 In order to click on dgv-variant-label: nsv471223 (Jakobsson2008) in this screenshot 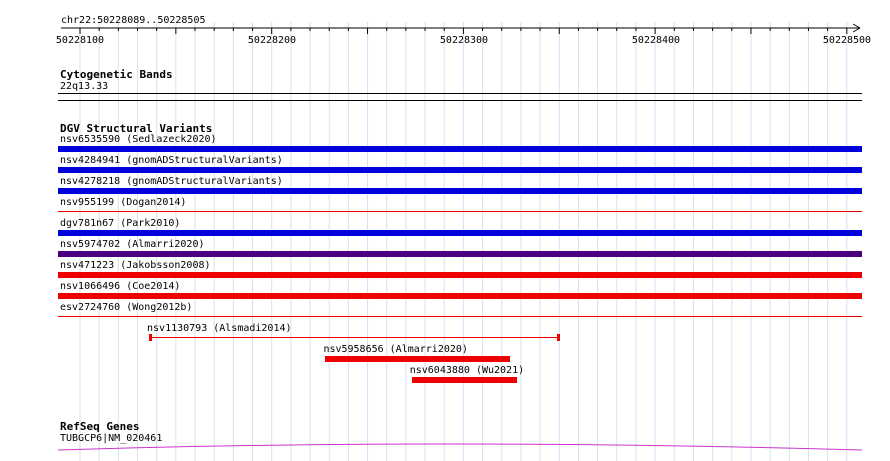, I will do `click(135, 265)`.